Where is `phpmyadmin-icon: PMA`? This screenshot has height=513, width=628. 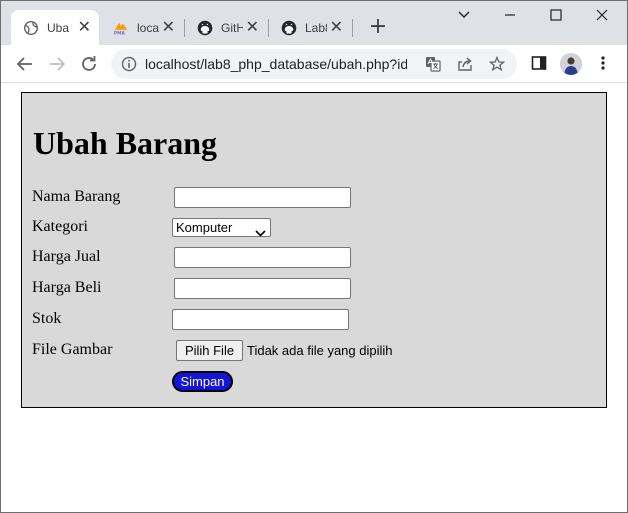 phpmyadmin-icon: PMA is located at coordinates (121, 28).